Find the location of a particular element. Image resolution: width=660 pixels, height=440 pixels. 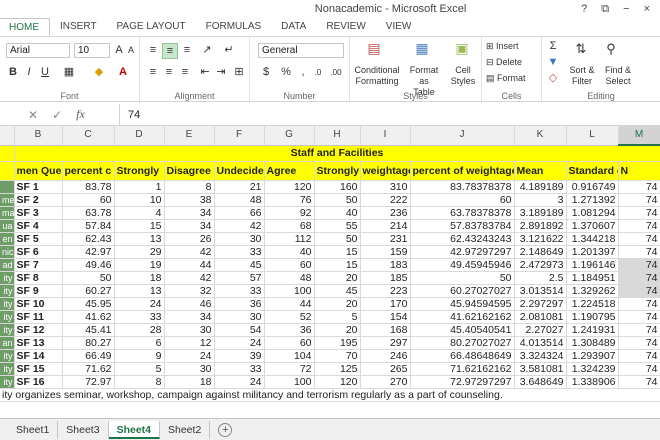

align-center-icon: ≡ is located at coordinates (169, 73).